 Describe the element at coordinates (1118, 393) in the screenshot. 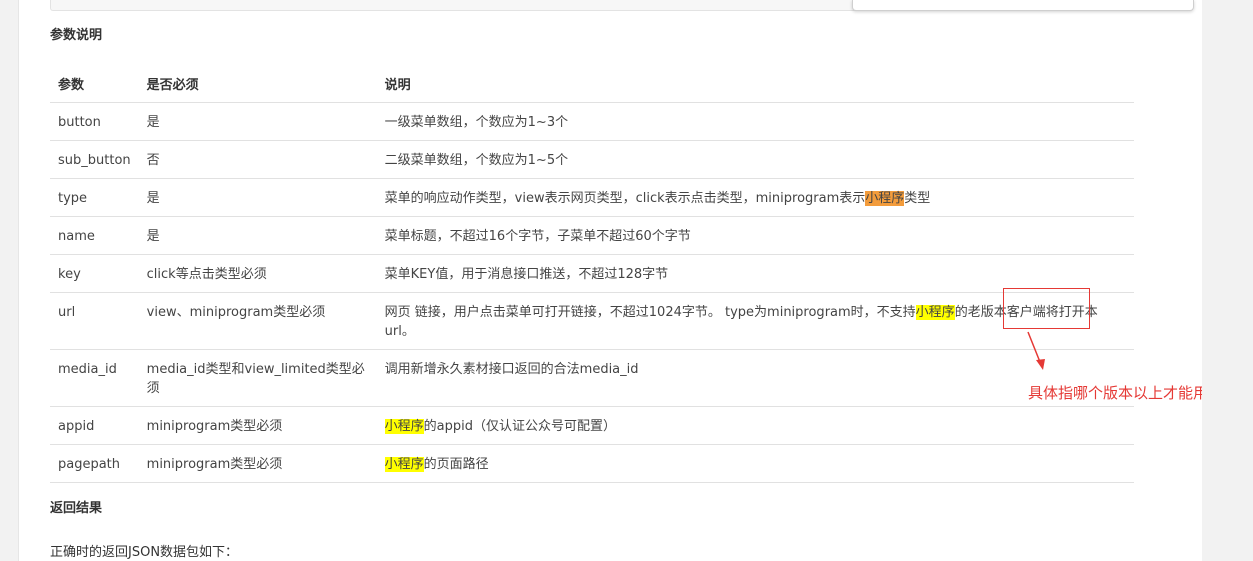

I see `annotation-note: 具体指哪个版本以上才能用` at that location.